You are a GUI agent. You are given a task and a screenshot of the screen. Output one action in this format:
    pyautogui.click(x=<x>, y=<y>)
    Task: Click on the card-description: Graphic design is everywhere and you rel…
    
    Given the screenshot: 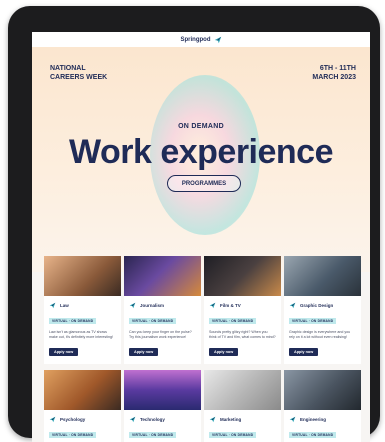 What is the action you would take?
    pyautogui.click(x=320, y=334)
    